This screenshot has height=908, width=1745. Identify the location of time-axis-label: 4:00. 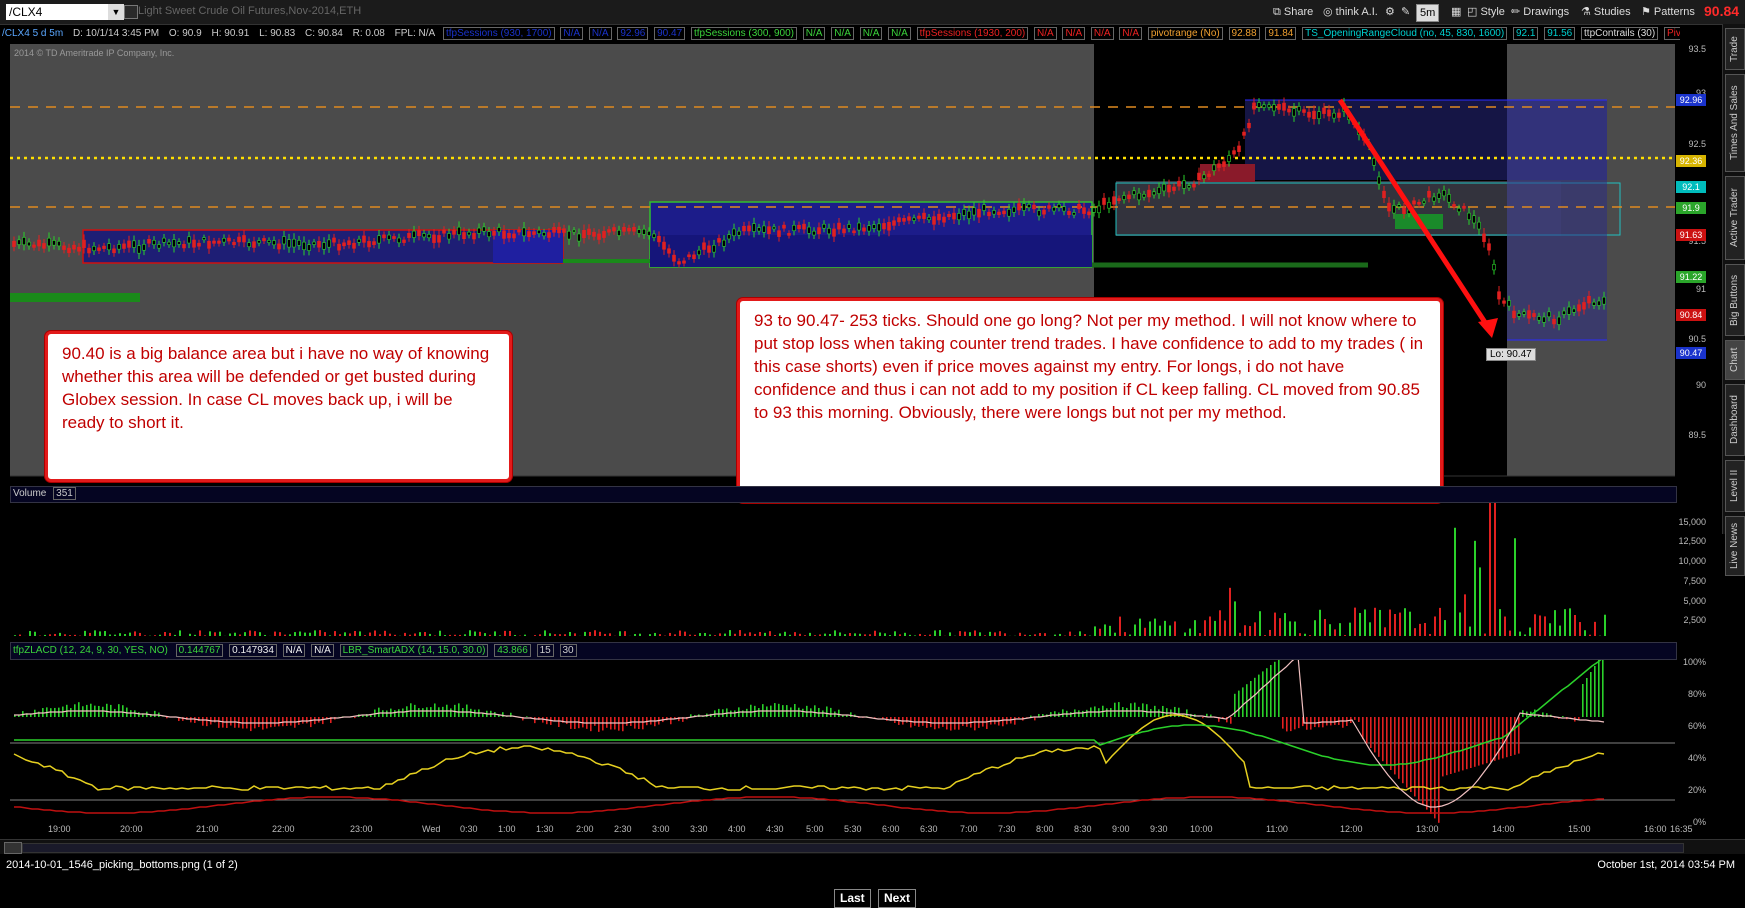
(737, 829).